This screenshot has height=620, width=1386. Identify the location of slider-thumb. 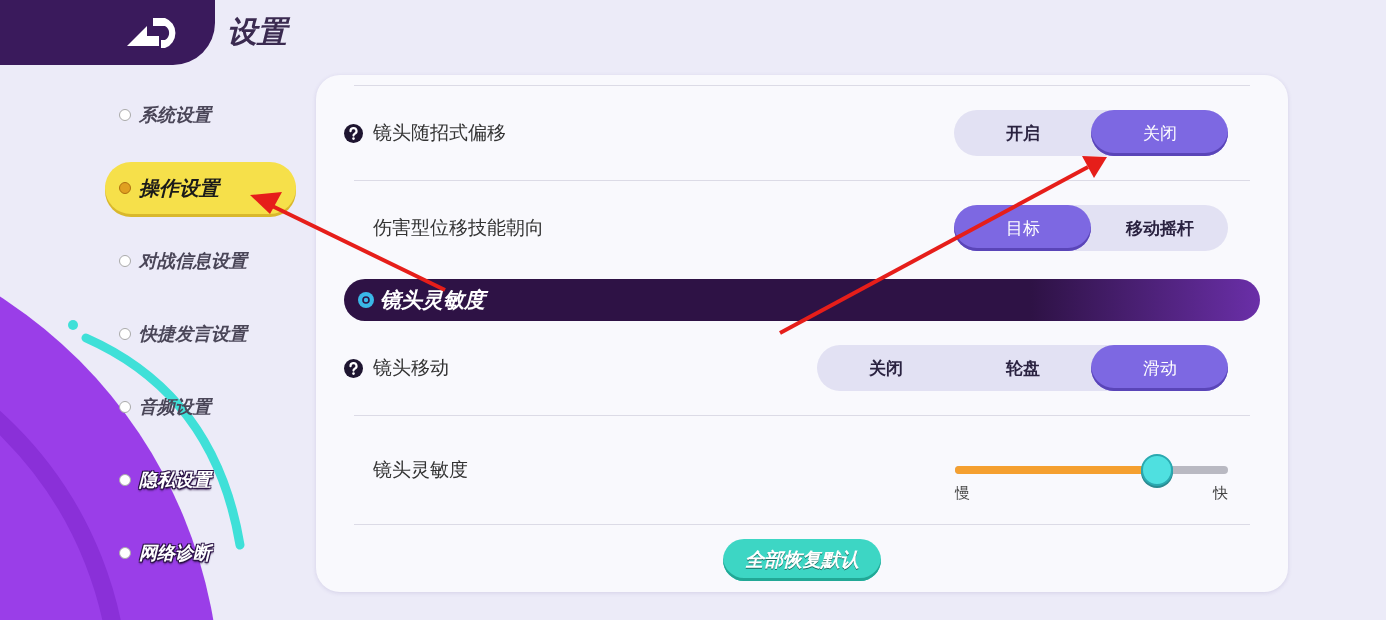
(1157, 469).